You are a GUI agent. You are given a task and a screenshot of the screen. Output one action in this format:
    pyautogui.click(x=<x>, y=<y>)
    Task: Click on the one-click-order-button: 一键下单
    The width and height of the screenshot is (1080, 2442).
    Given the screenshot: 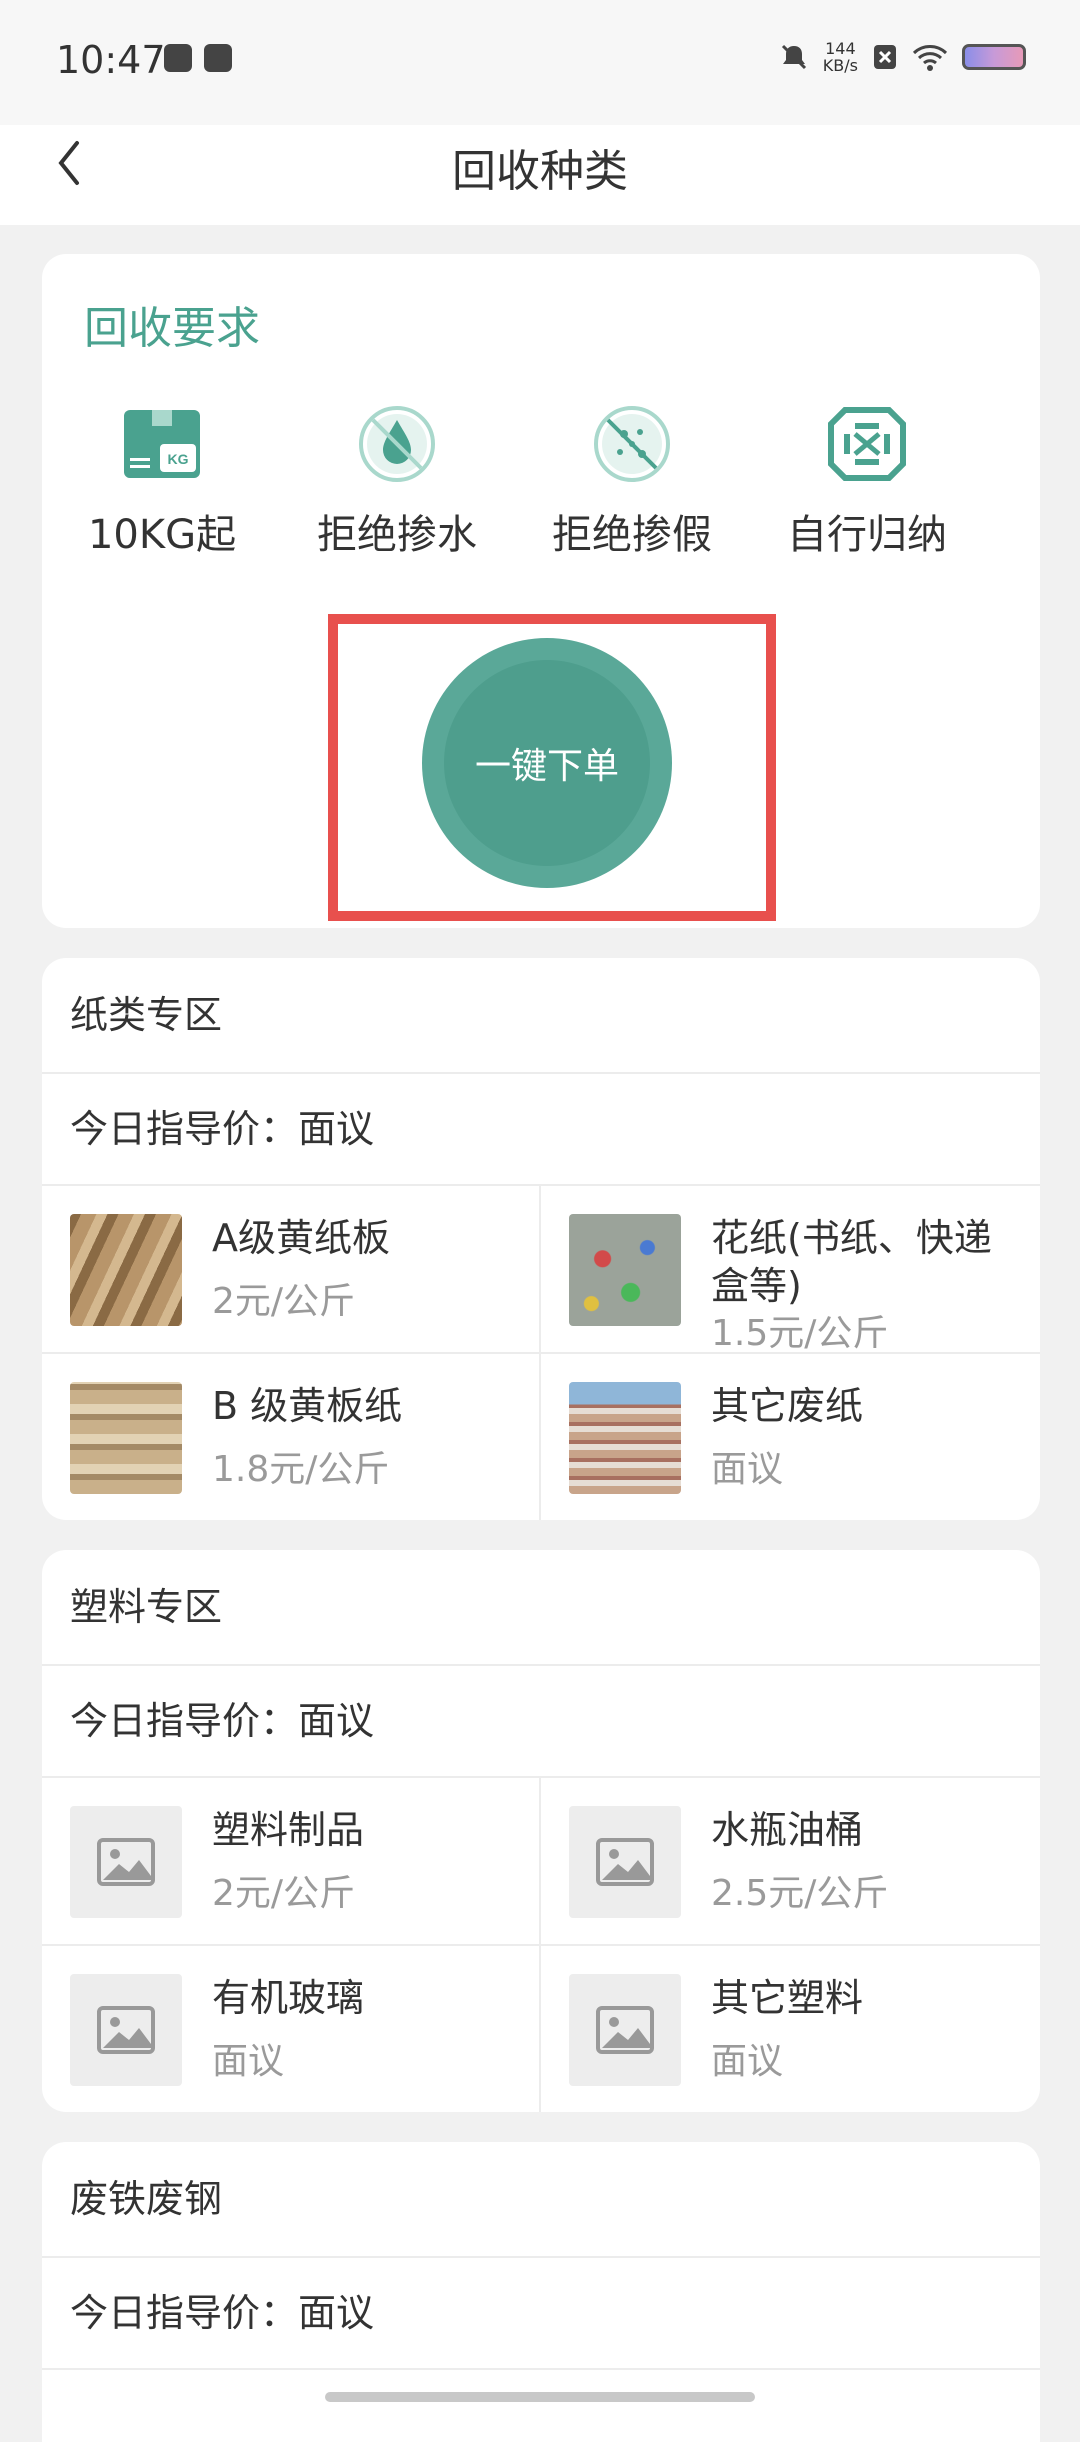 What is the action you would take?
    pyautogui.click(x=547, y=763)
    